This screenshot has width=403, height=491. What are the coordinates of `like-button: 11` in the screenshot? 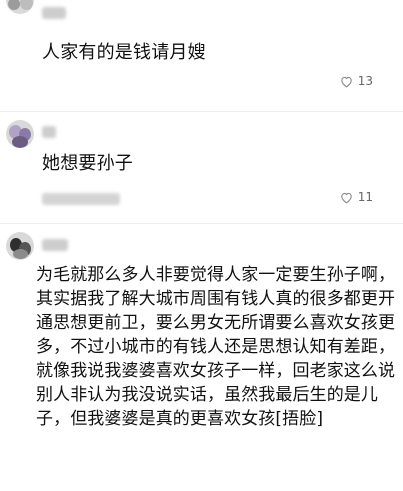 It's located at (356, 197).